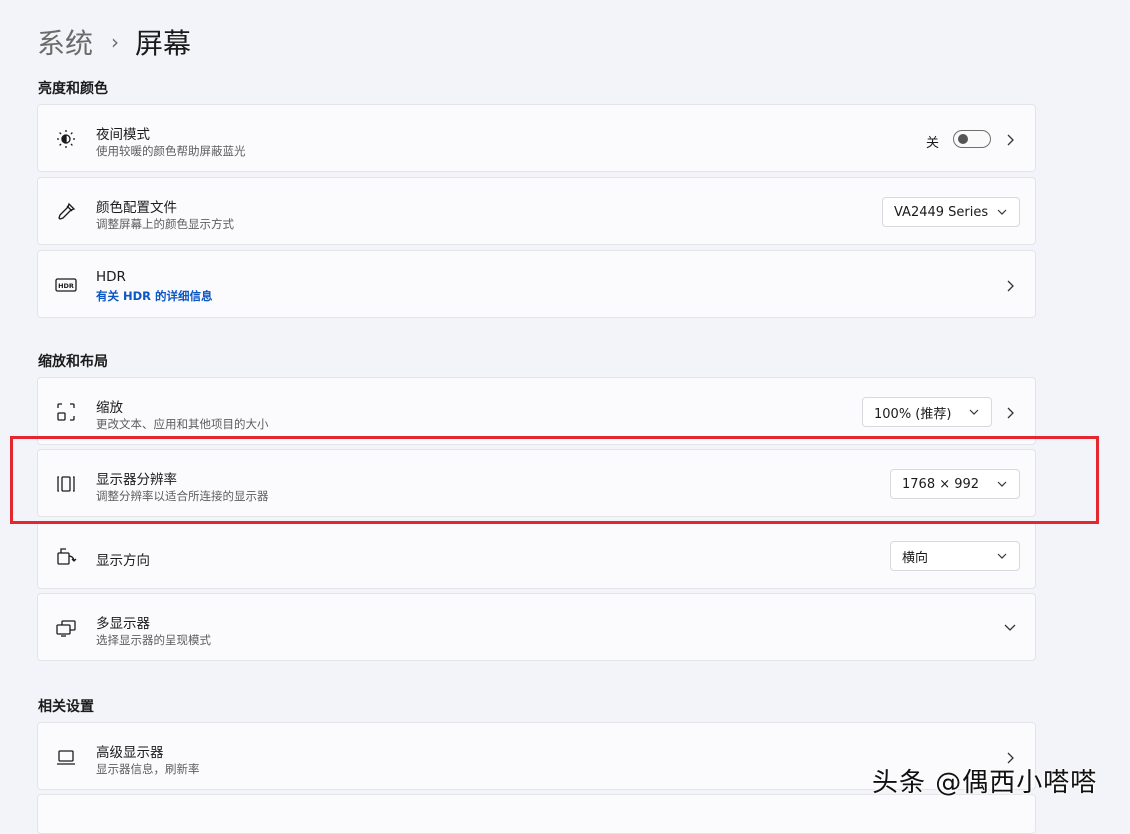  Describe the element at coordinates (536, 555) in the screenshot. I see `orientation-card: 显示方向 横向` at that location.